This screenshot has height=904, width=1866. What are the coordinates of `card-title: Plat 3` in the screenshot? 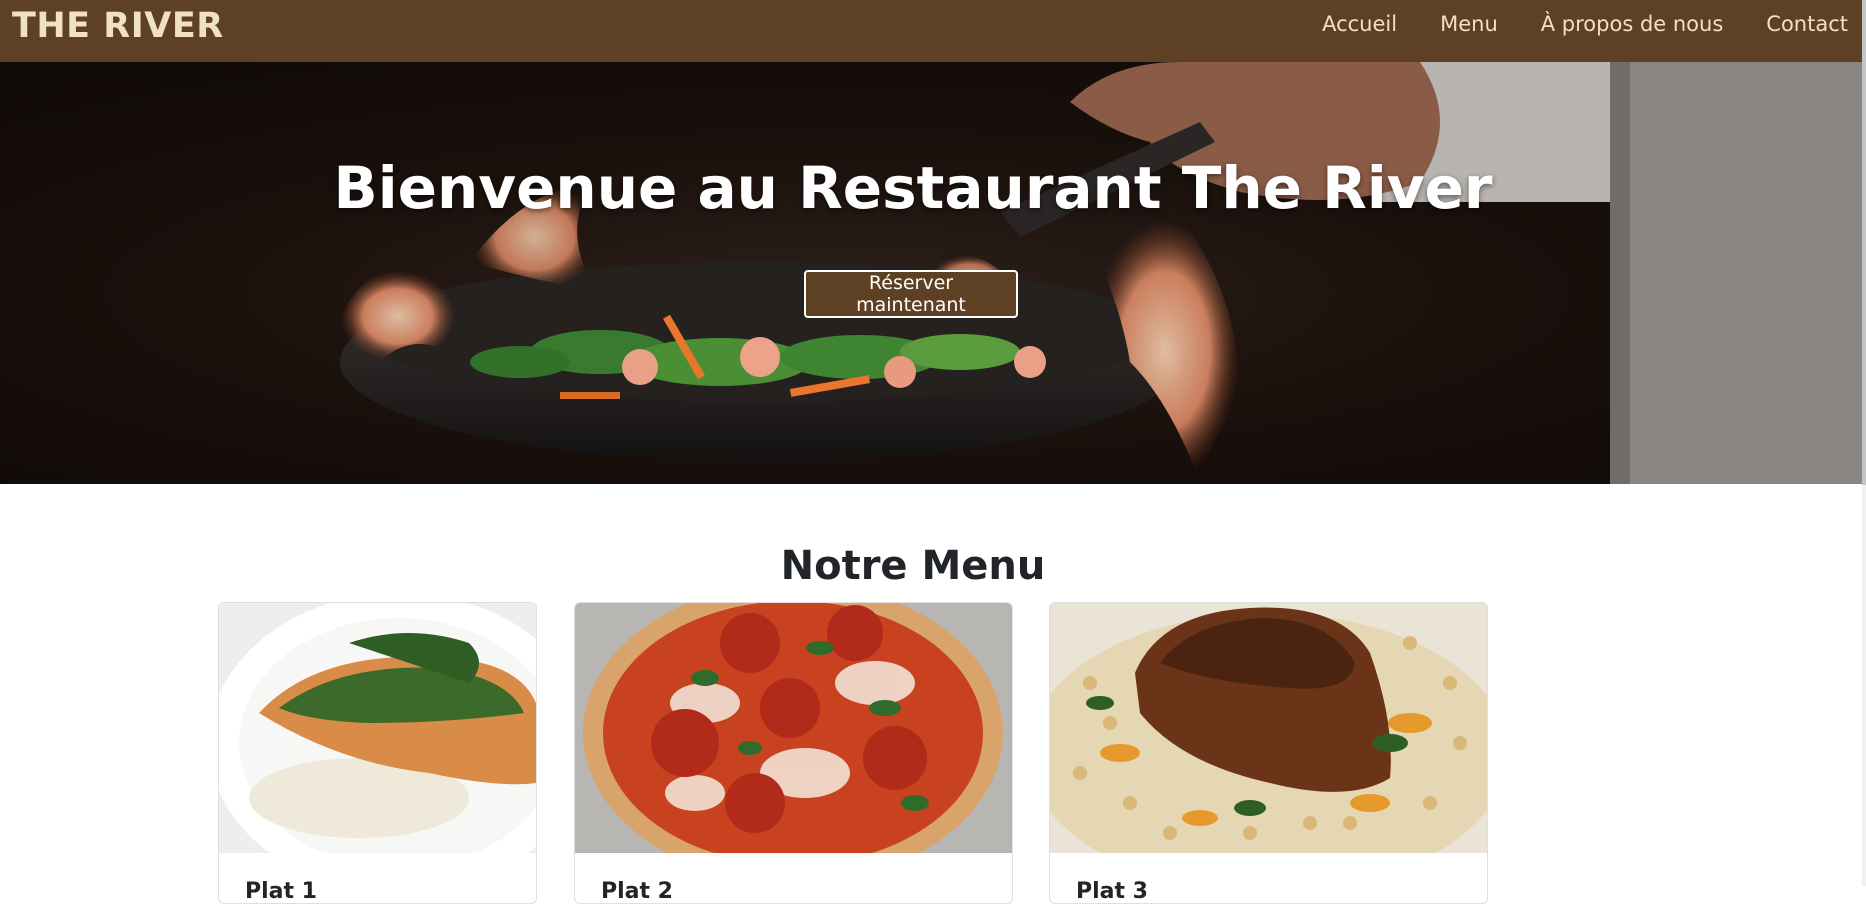 It's located at (1112, 891).